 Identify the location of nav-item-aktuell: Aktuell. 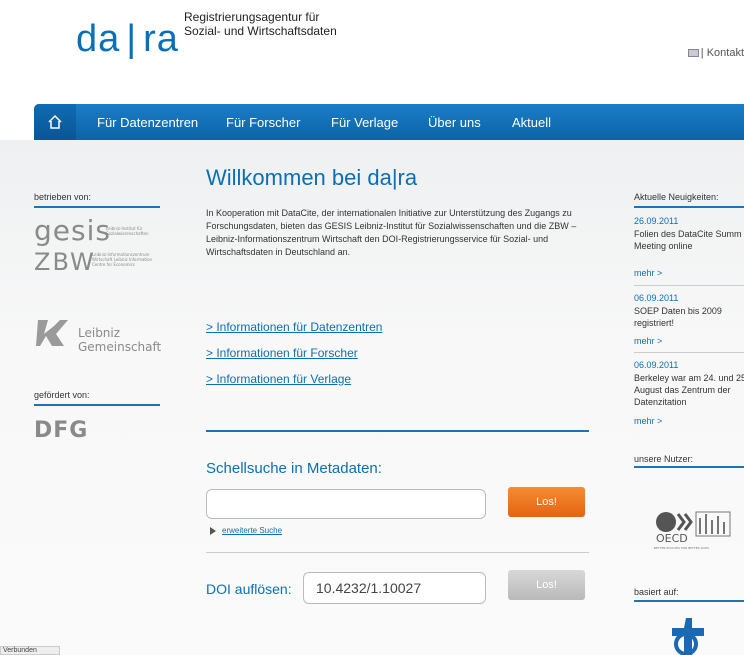
(531, 122).